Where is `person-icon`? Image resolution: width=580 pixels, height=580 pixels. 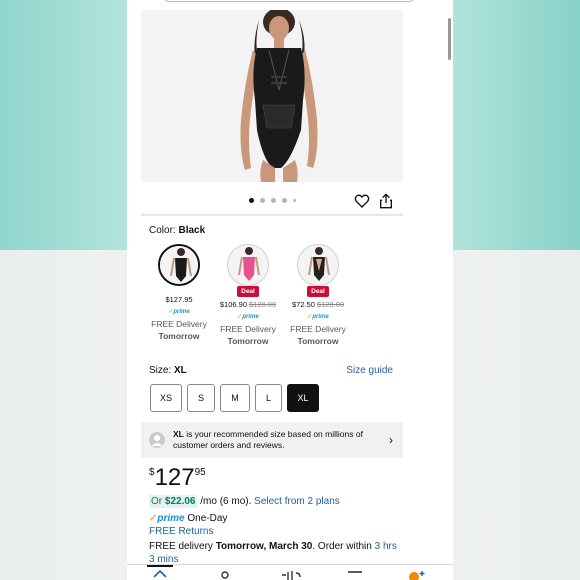 person-icon is located at coordinates (157, 440).